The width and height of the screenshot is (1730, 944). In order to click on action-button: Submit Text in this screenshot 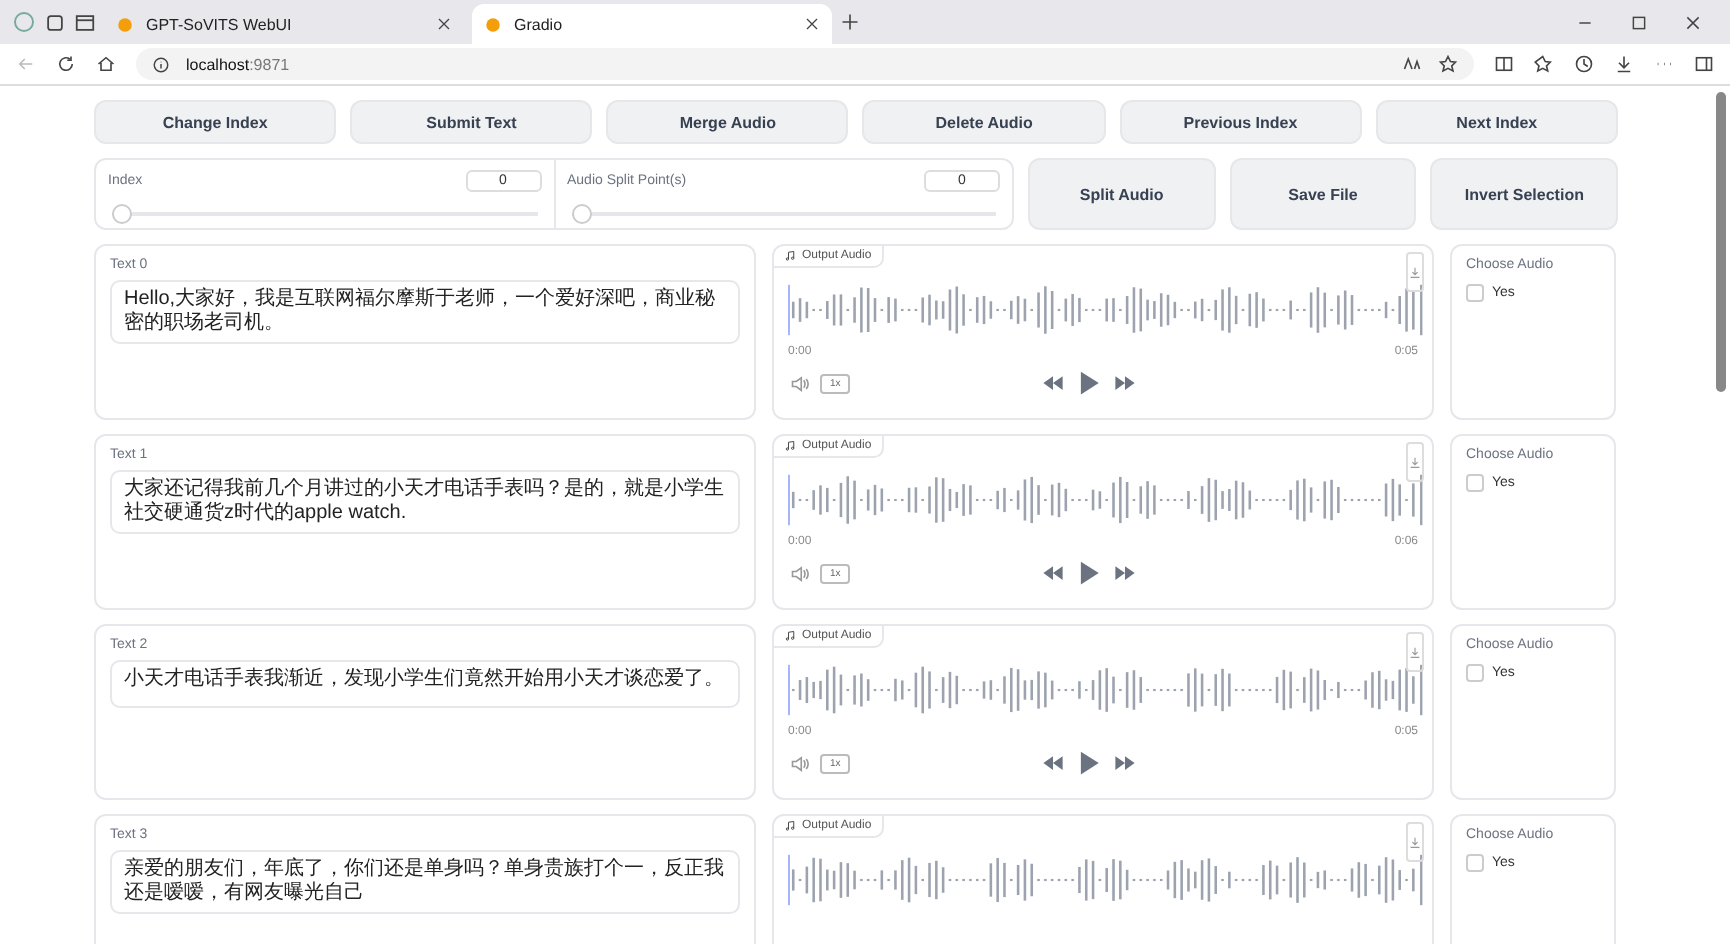, I will do `click(471, 122)`.